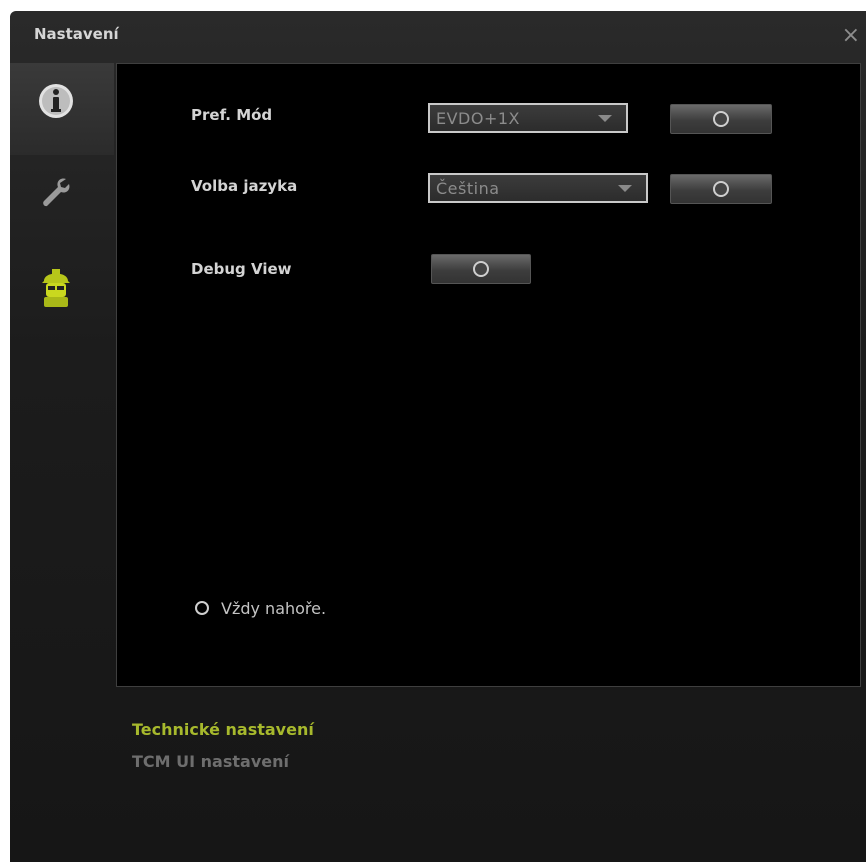 This screenshot has width=866, height=862. What do you see at coordinates (56, 288) in the screenshot?
I see `technician-icon` at bounding box center [56, 288].